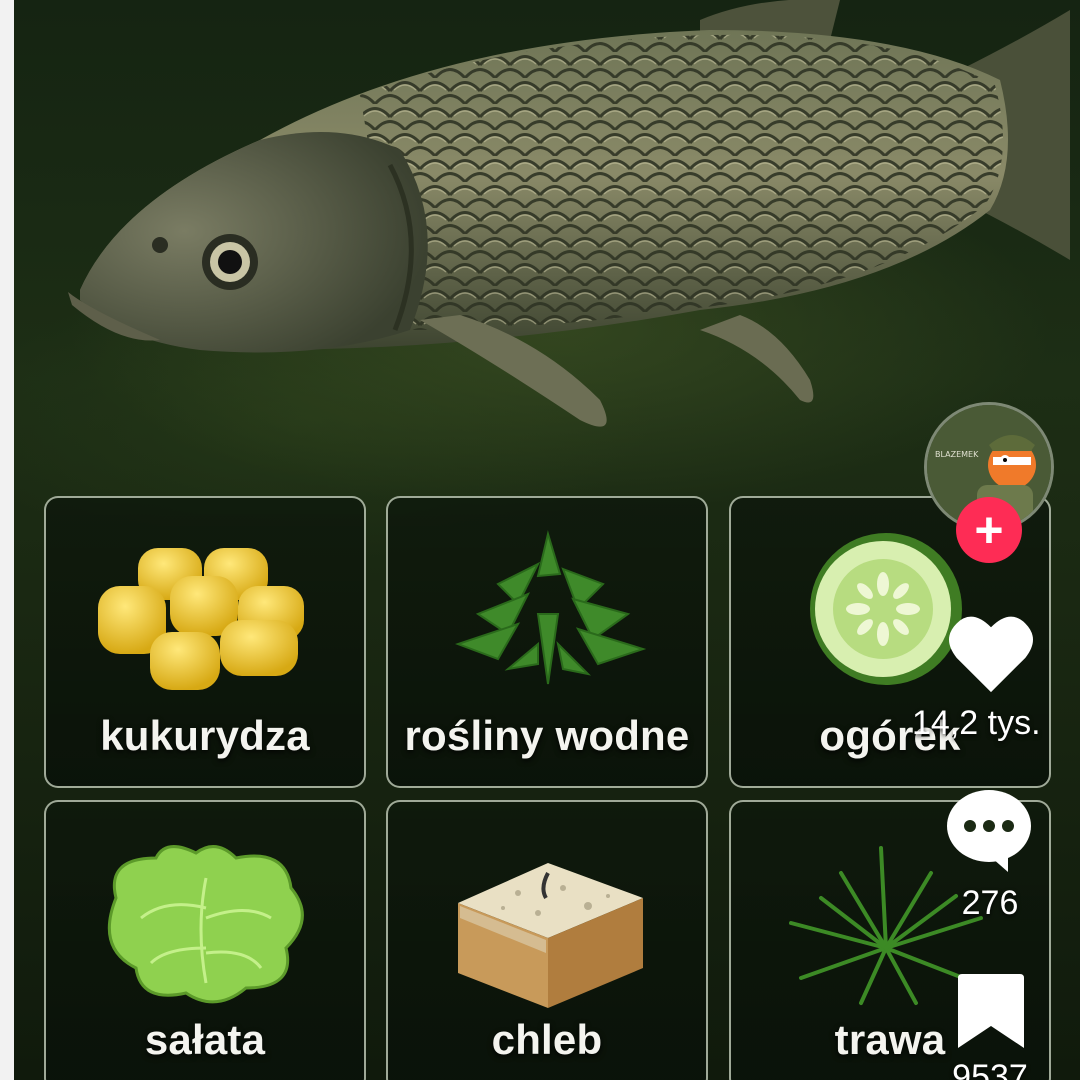 This screenshot has height=1080, width=1080. What do you see at coordinates (551, 607) in the screenshot?
I see `water-plant-icon` at bounding box center [551, 607].